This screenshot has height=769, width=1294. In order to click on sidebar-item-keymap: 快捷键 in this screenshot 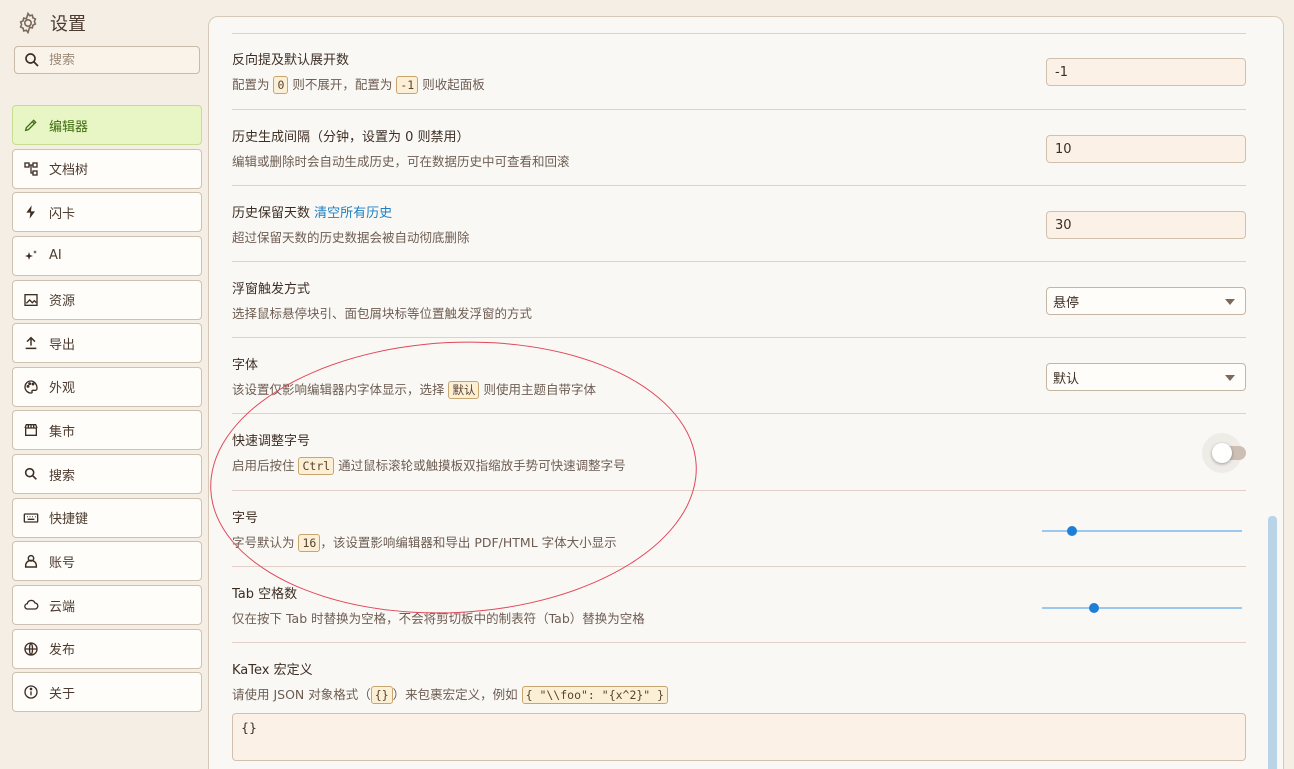, I will do `click(107, 517)`.